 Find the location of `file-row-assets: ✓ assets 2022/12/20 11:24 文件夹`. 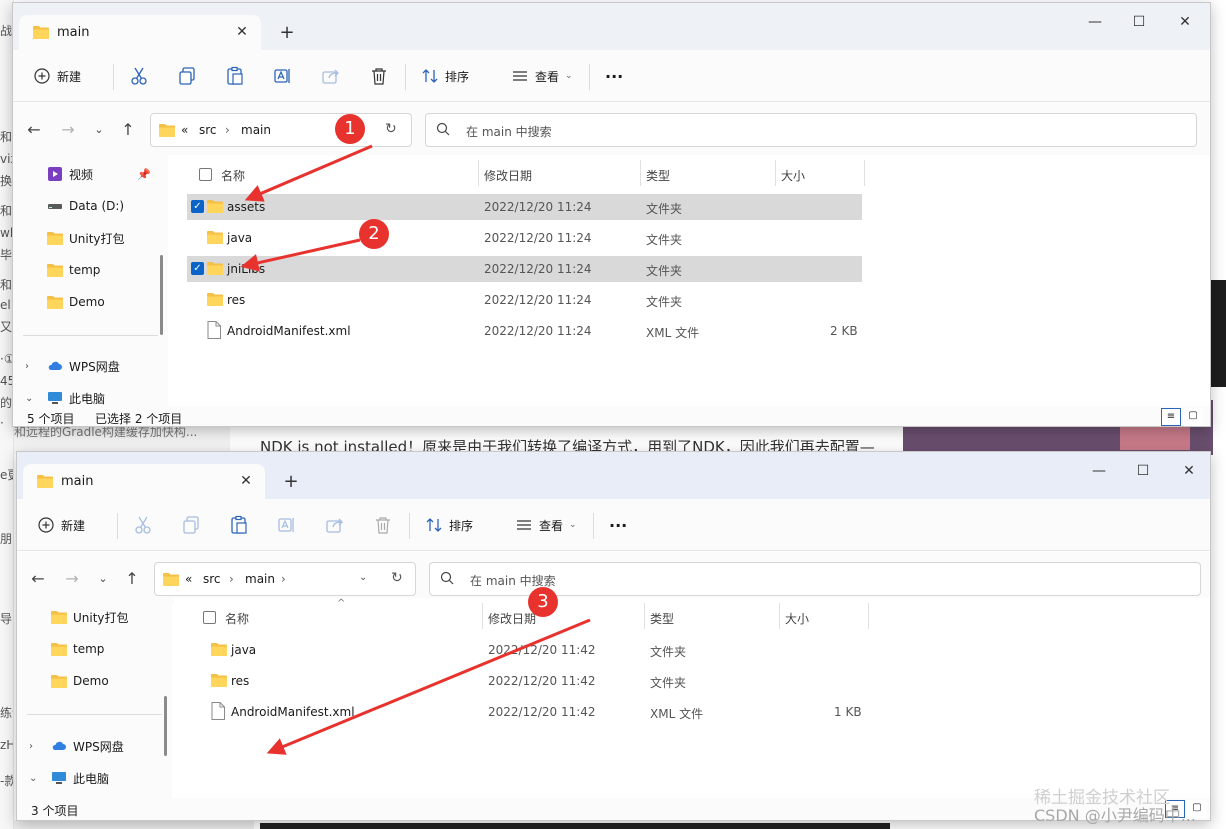

file-row-assets: ✓ assets 2022/12/20 11:24 文件夹 is located at coordinates (524, 207).